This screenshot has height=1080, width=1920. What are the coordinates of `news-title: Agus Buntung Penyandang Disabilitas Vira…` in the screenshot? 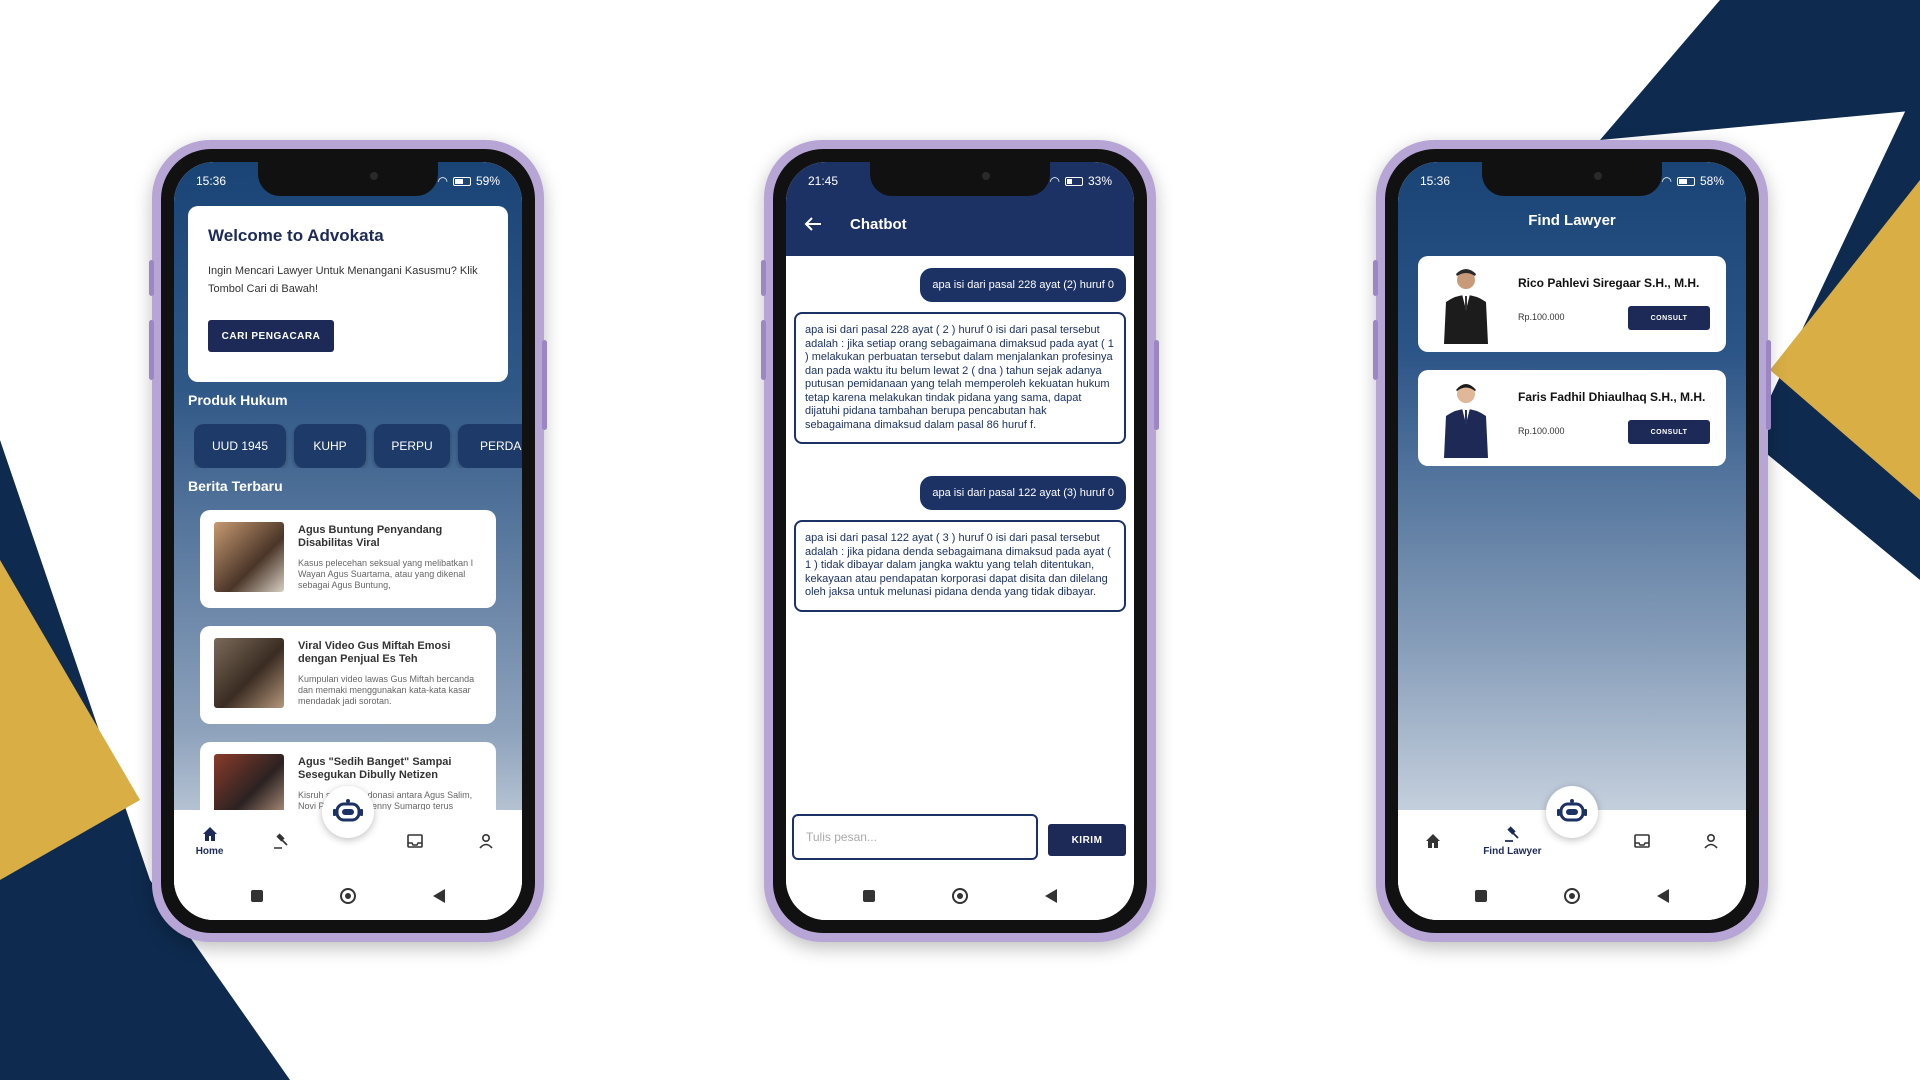 It's located at (370, 536).